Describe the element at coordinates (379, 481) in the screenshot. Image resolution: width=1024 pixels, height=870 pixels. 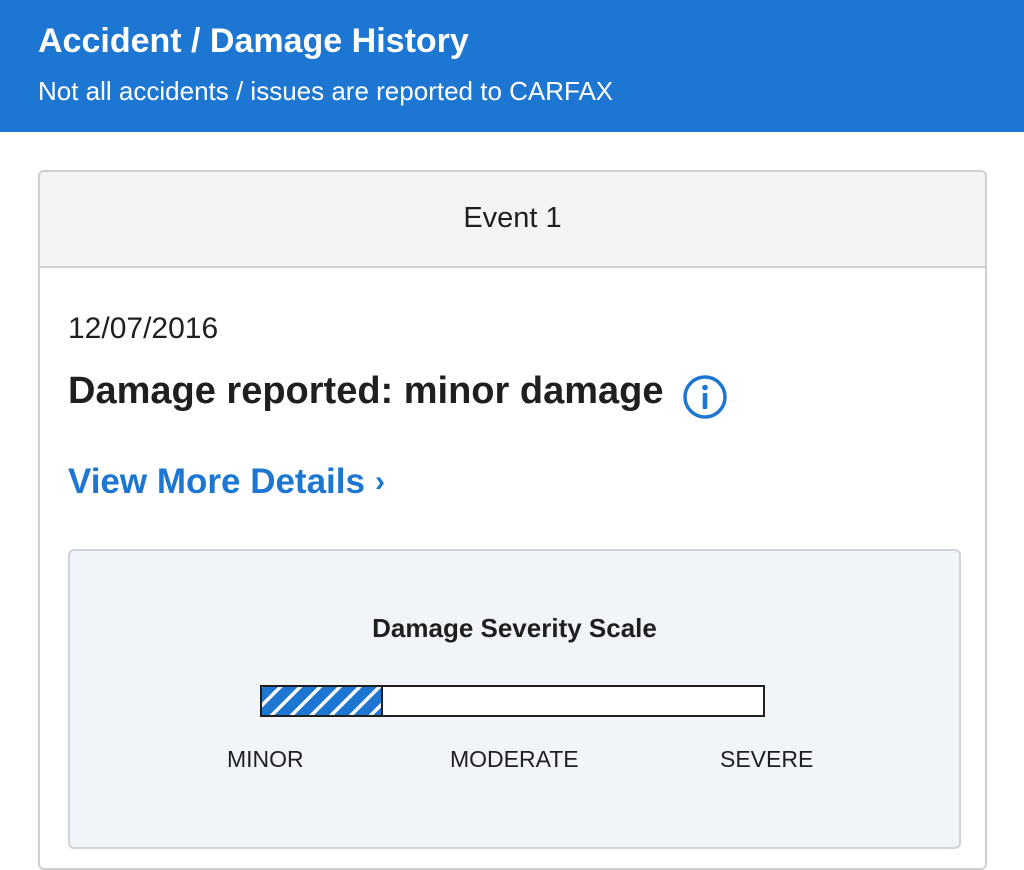
I see `chevron-right-icon: ›` at that location.